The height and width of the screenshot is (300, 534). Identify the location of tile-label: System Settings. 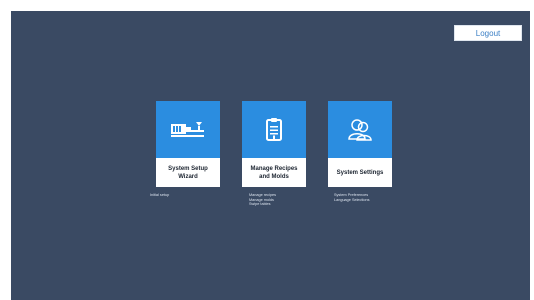
(360, 172).